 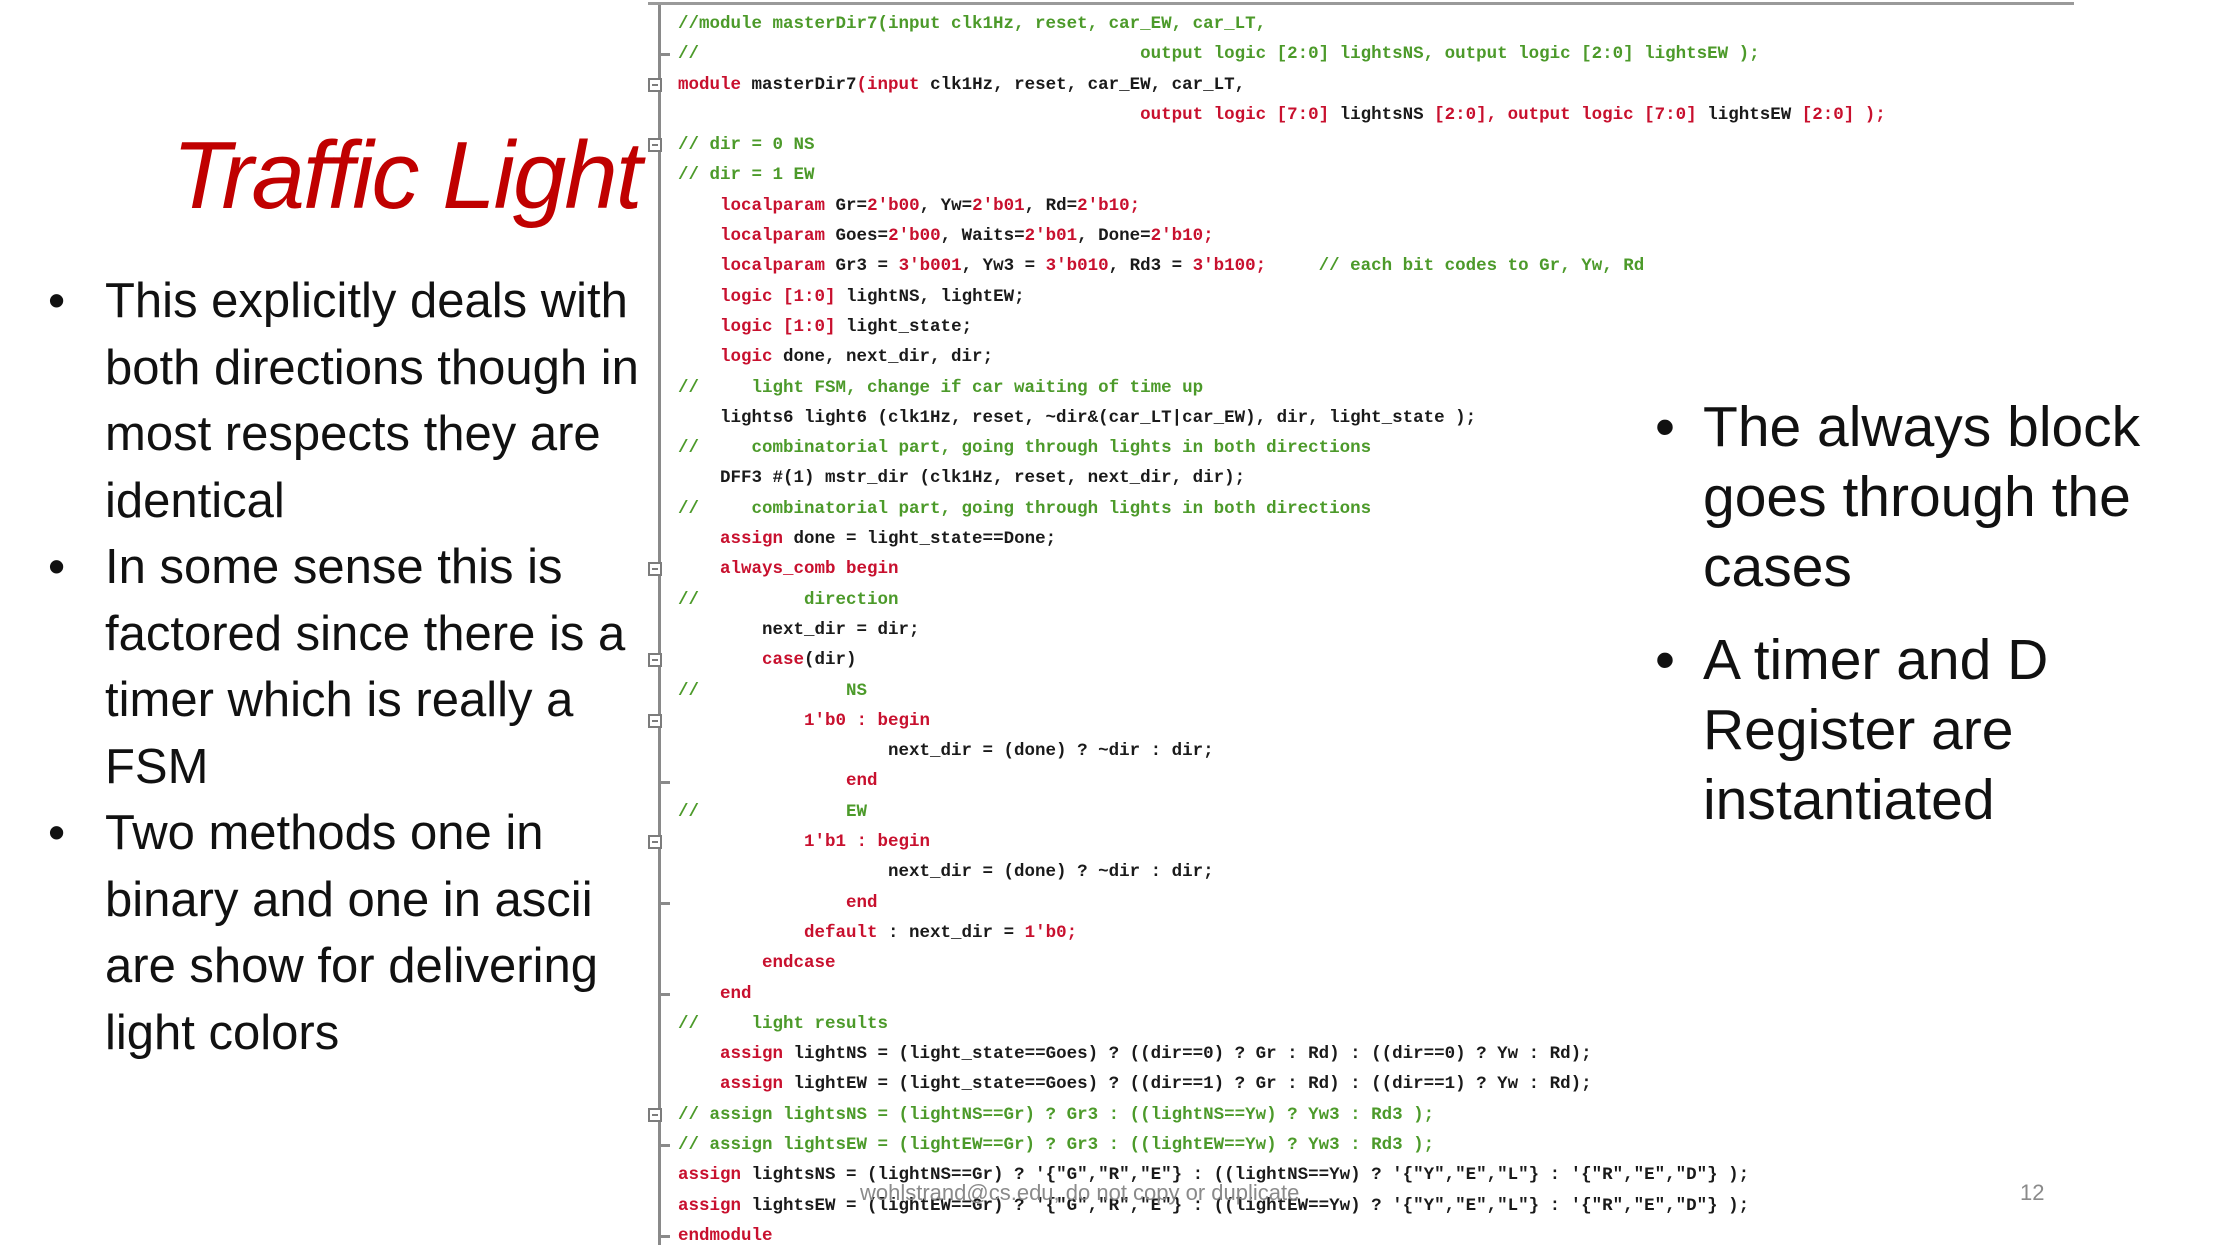 What do you see at coordinates (867, 842) in the screenshot?
I see `code-keyword: 1'b1 : begin` at bounding box center [867, 842].